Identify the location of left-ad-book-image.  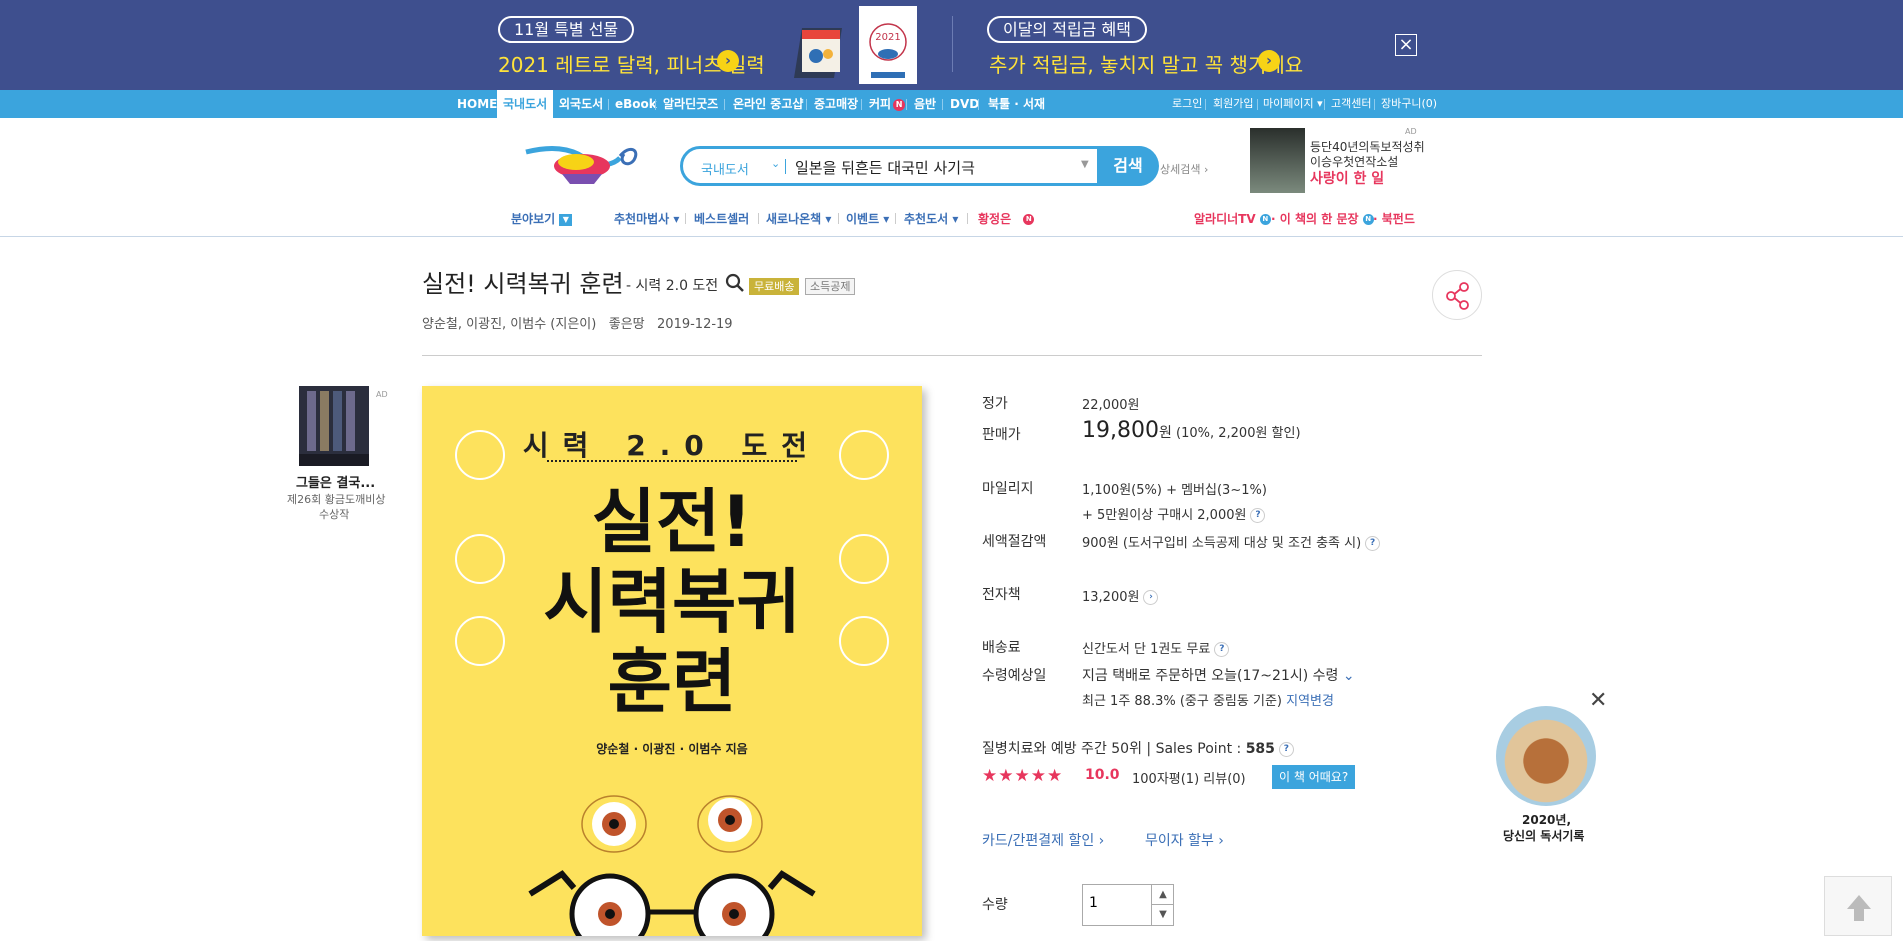
(334, 426).